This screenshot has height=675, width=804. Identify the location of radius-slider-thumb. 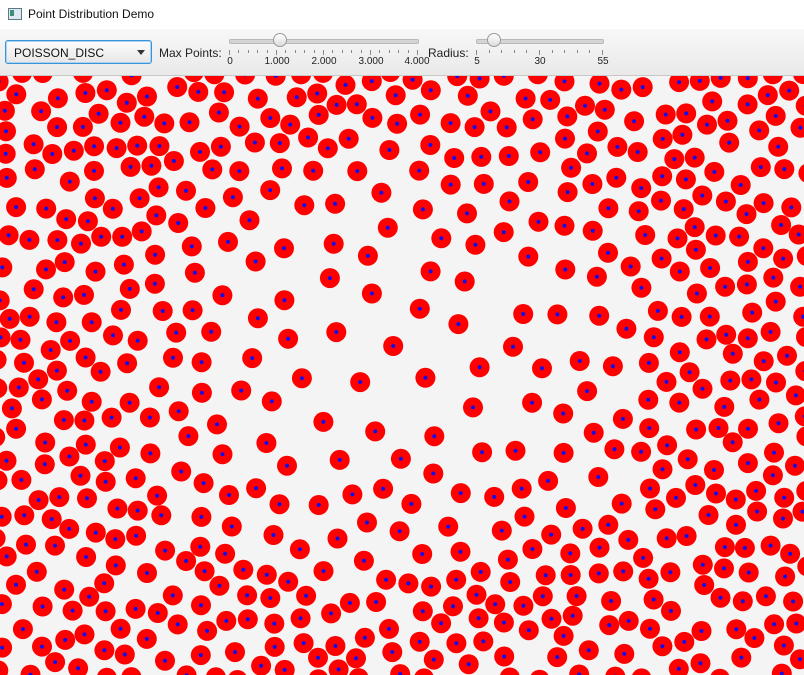
(494, 40).